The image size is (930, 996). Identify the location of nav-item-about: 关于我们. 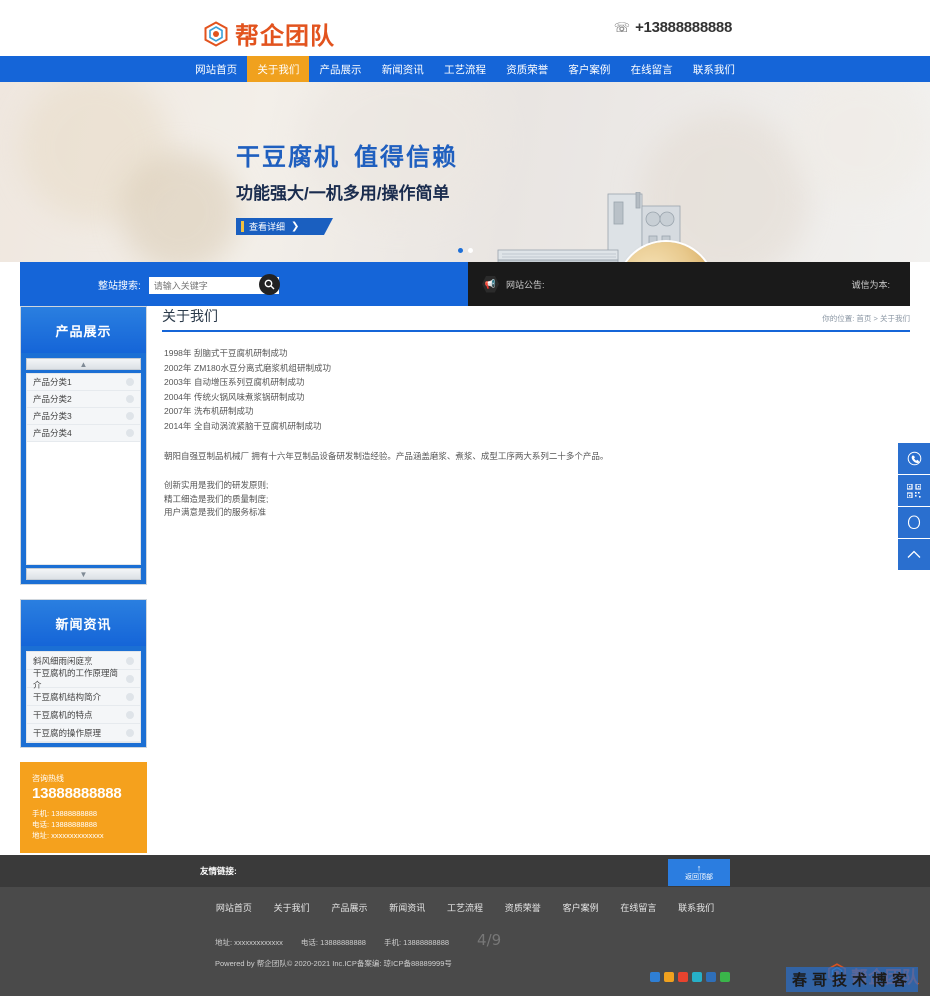
(278, 69).